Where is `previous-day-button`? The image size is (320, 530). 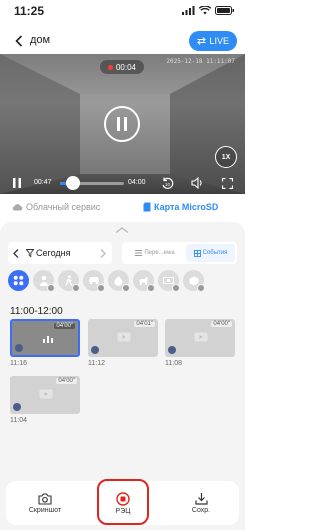
previous-day-button is located at coordinates (16, 253).